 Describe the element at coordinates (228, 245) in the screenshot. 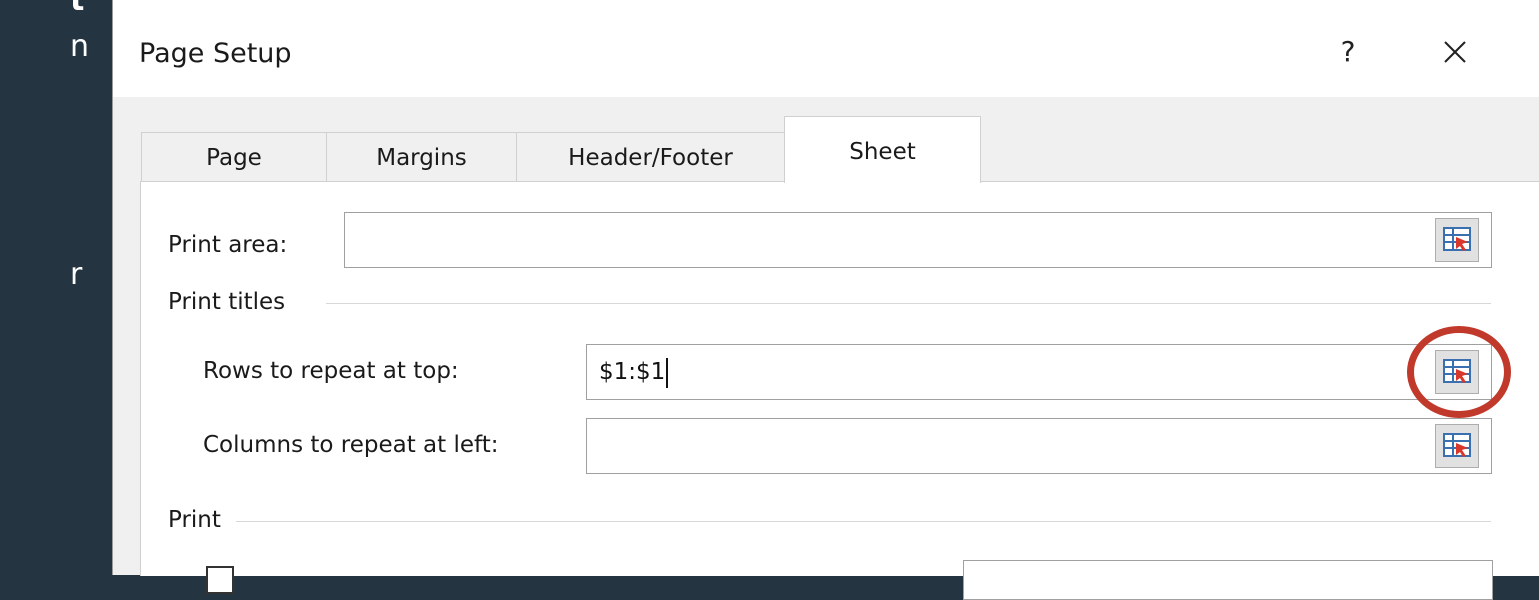

I see `print-area-label: Print area:` at that location.